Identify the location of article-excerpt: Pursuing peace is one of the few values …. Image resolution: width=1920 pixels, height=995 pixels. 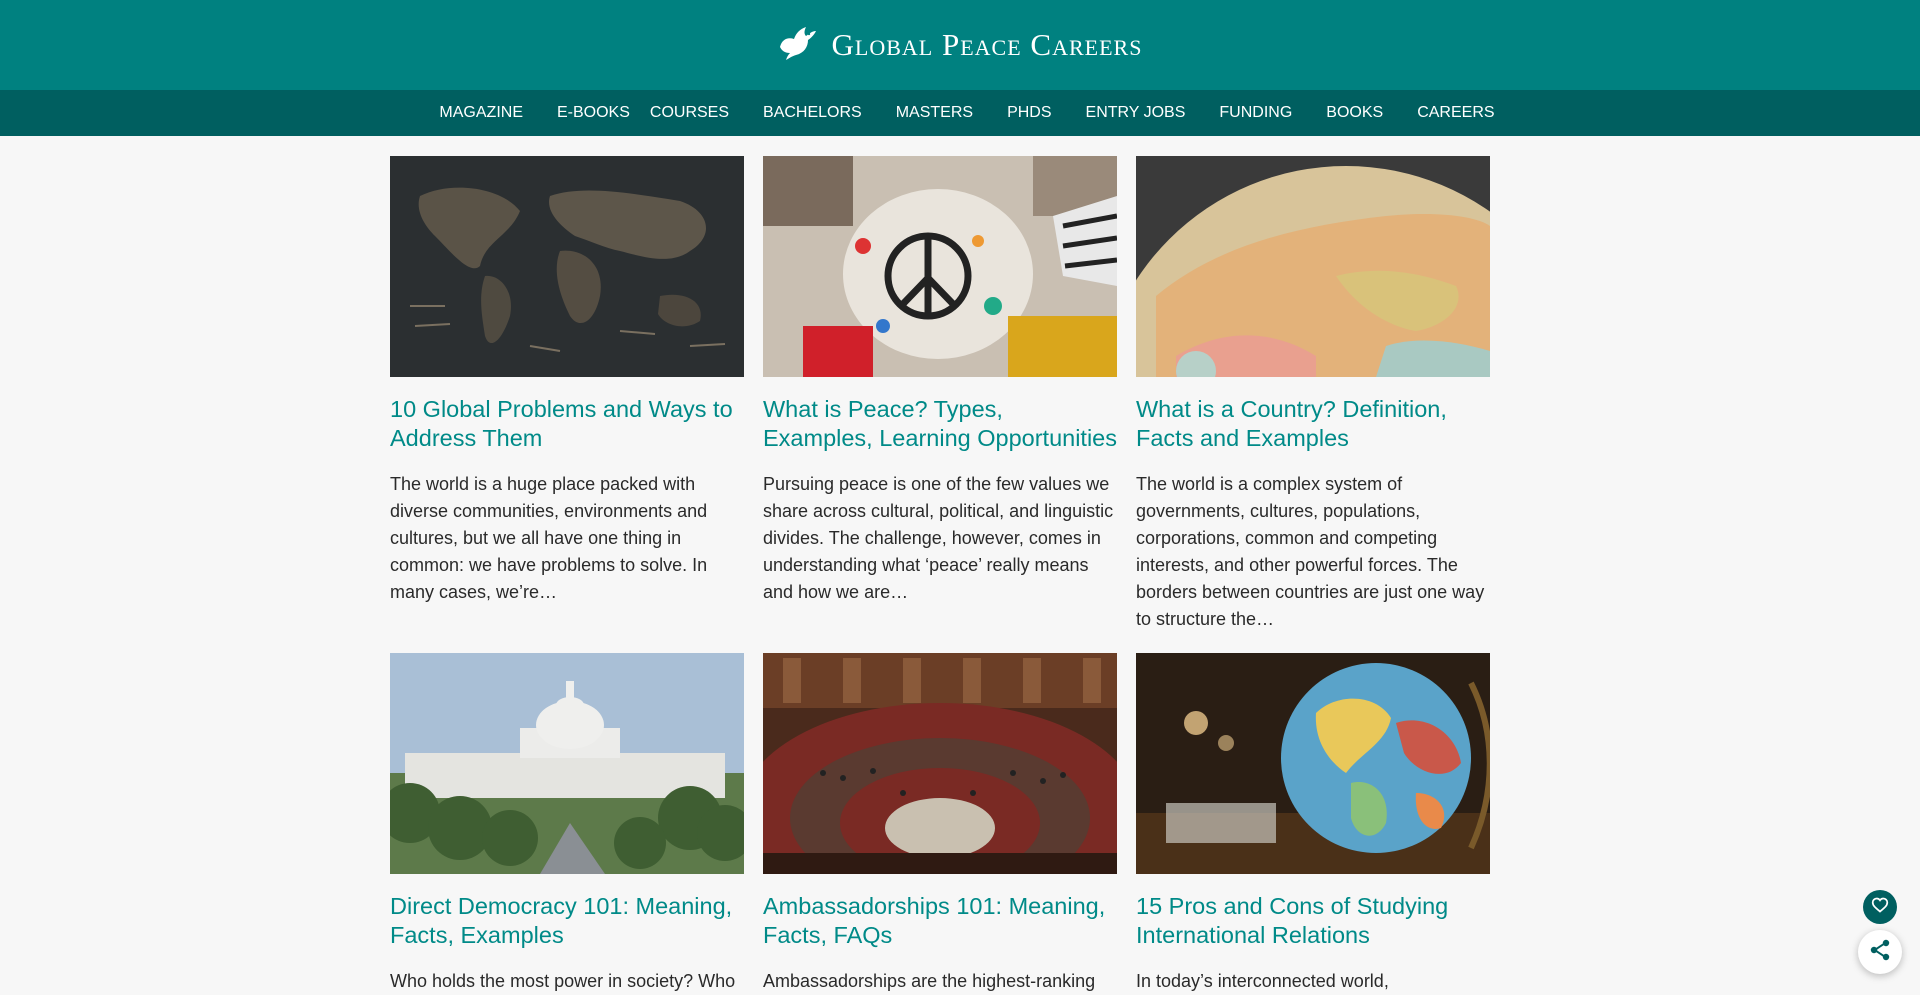
(938, 538).